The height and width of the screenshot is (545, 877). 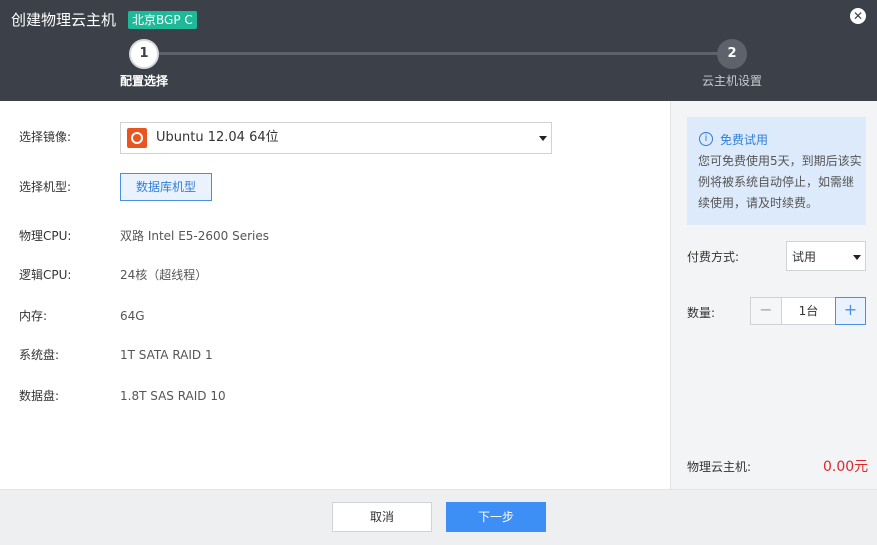 I want to click on next-step-button: 下一步, so click(x=496, y=517).